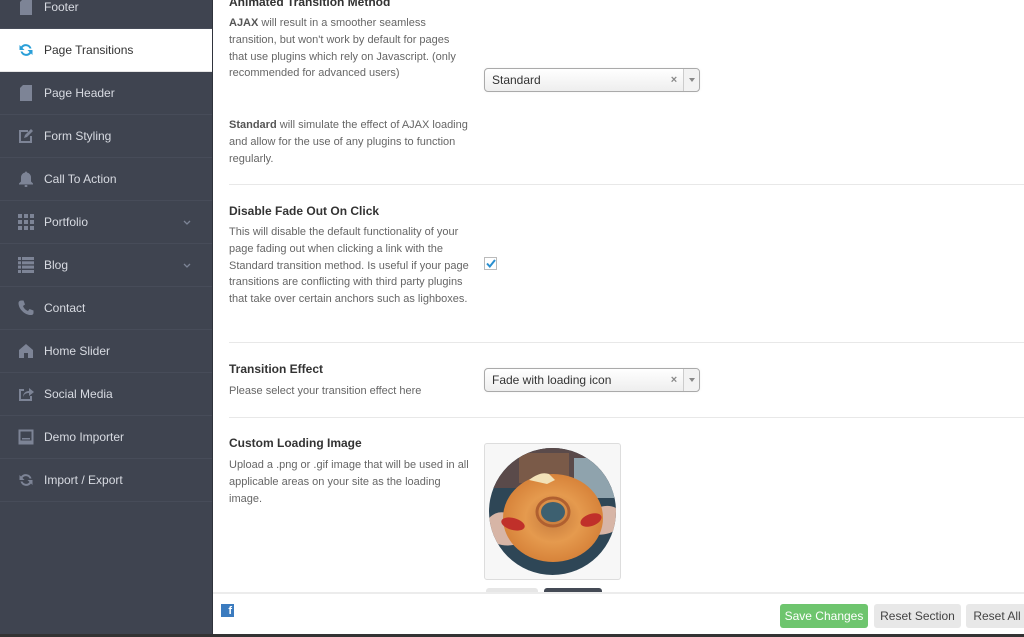  I want to click on sidebar-item-demo-importer: Demo Importer, so click(106, 437).